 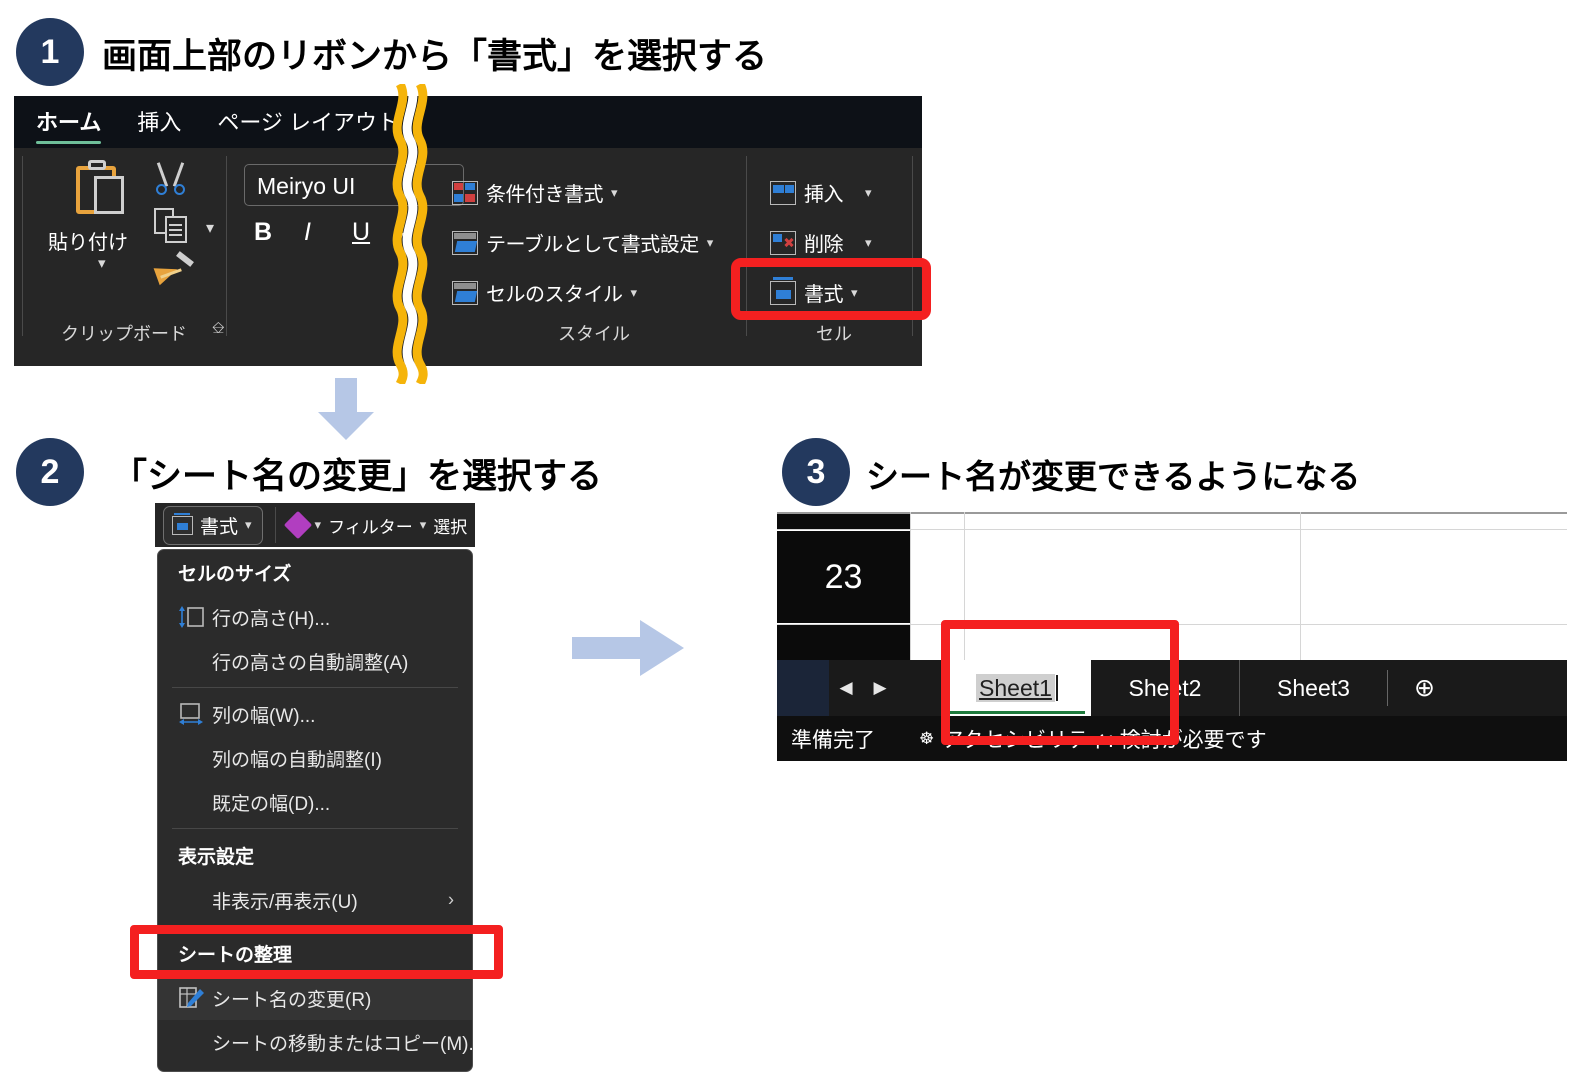 What do you see at coordinates (88, 243) in the screenshot?
I see `paste-label: 貼り付け` at bounding box center [88, 243].